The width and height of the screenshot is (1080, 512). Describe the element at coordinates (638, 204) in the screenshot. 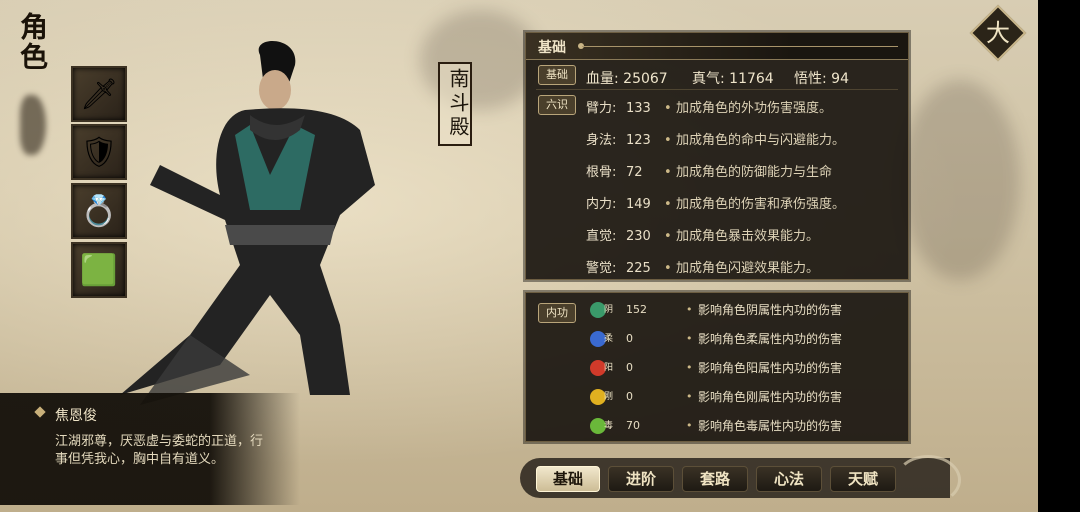

I see `attr-value: 149` at that location.